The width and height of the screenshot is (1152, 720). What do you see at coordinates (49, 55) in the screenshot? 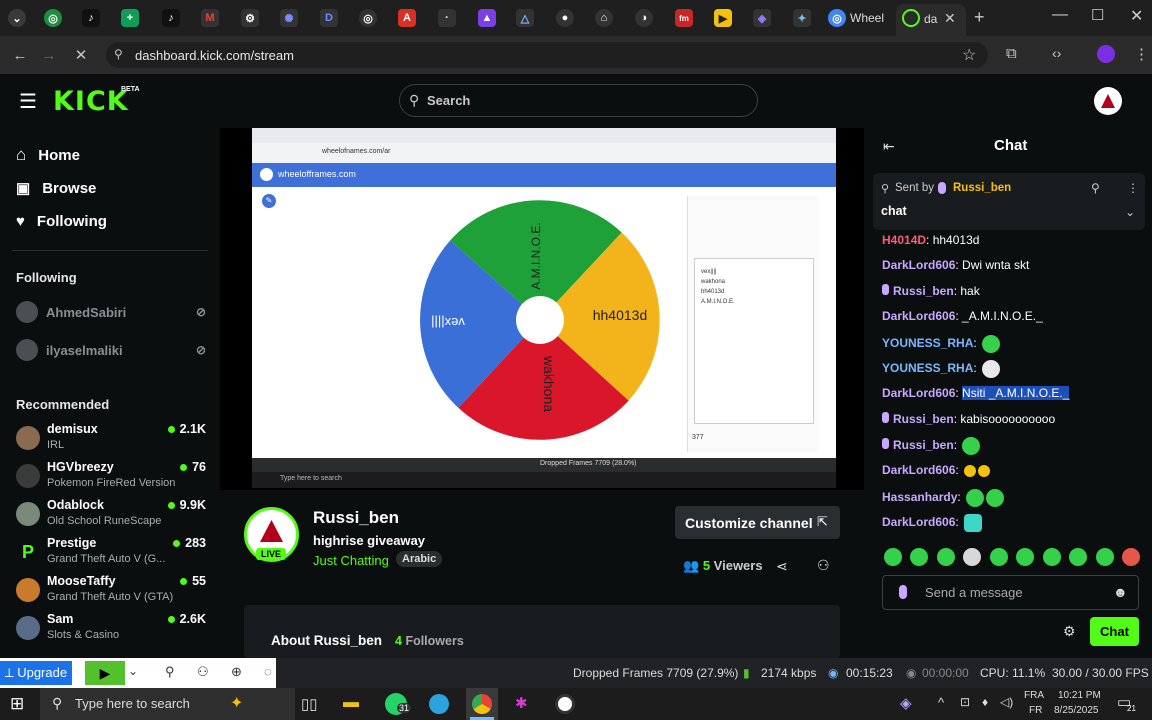
I see `forward-icon: →` at bounding box center [49, 55].